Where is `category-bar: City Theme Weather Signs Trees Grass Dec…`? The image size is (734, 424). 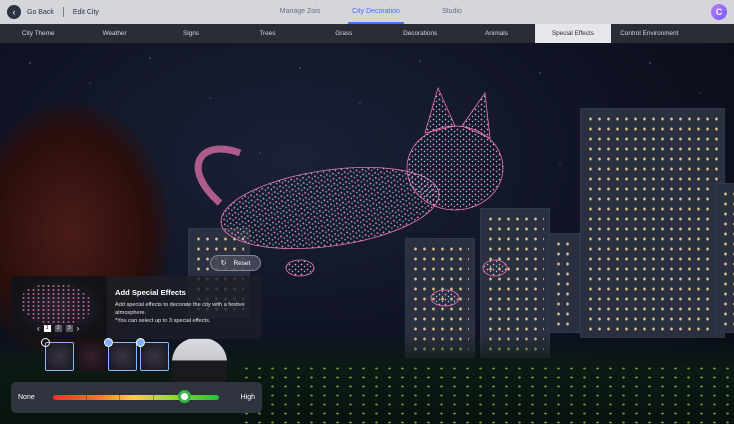
category-bar: City Theme Weather Signs Trees Grass Dec… is located at coordinates (367, 33).